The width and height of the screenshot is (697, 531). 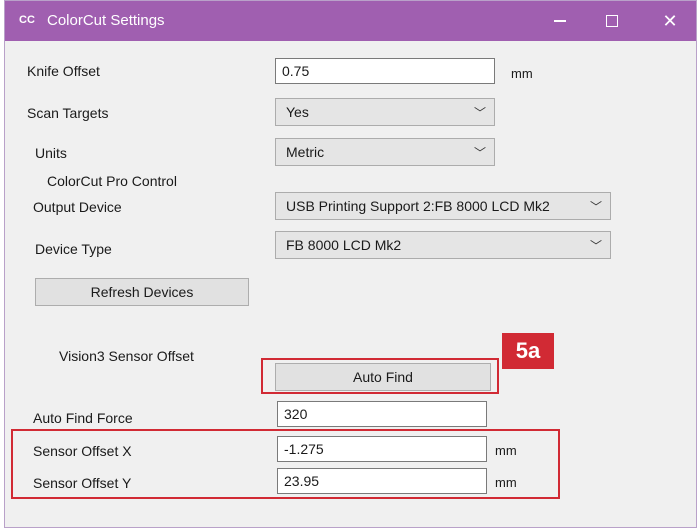 What do you see at coordinates (82, 483) in the screenshot?
I see `sensor-offset-y-label: Sensor Offset Y` at bounding box center [82, 483].